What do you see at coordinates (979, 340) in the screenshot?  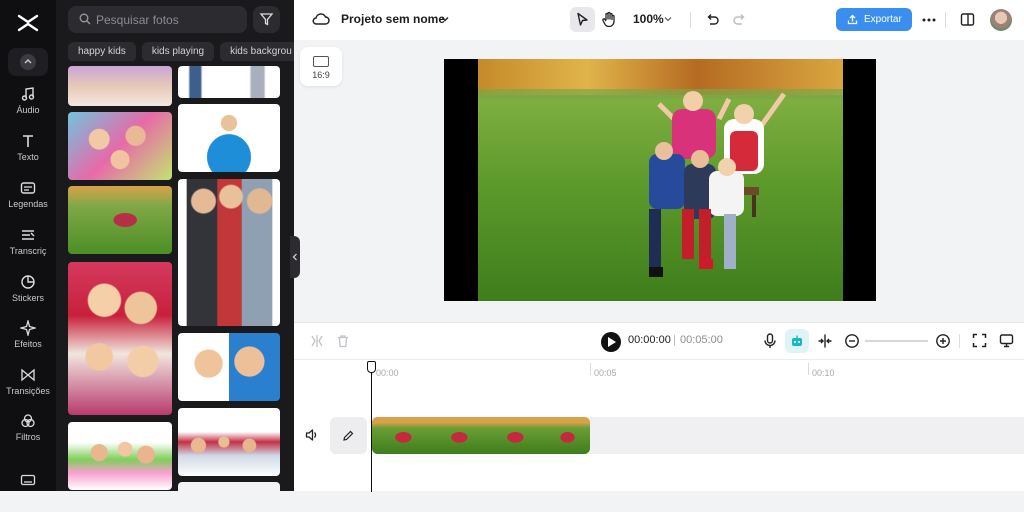 I see `fullscreen-icon` at bounding box center [979, 340].